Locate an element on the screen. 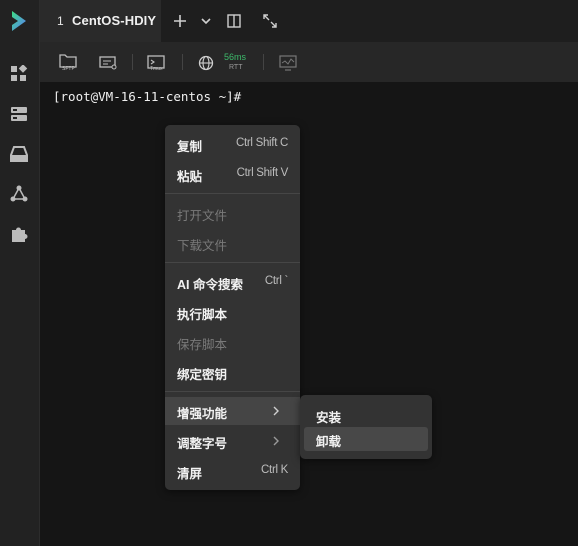  menu-item-paste: 粘贴 Ctrl Shift V is located at coordinates (232, 174).